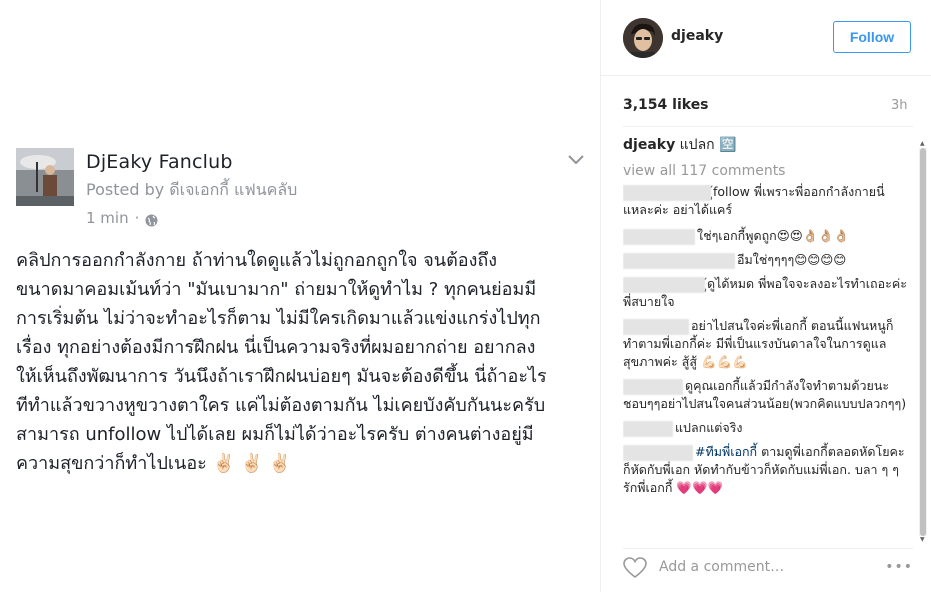 The image size is (931, 592). I want to click on follow-button: Follow, so click(872, 37).